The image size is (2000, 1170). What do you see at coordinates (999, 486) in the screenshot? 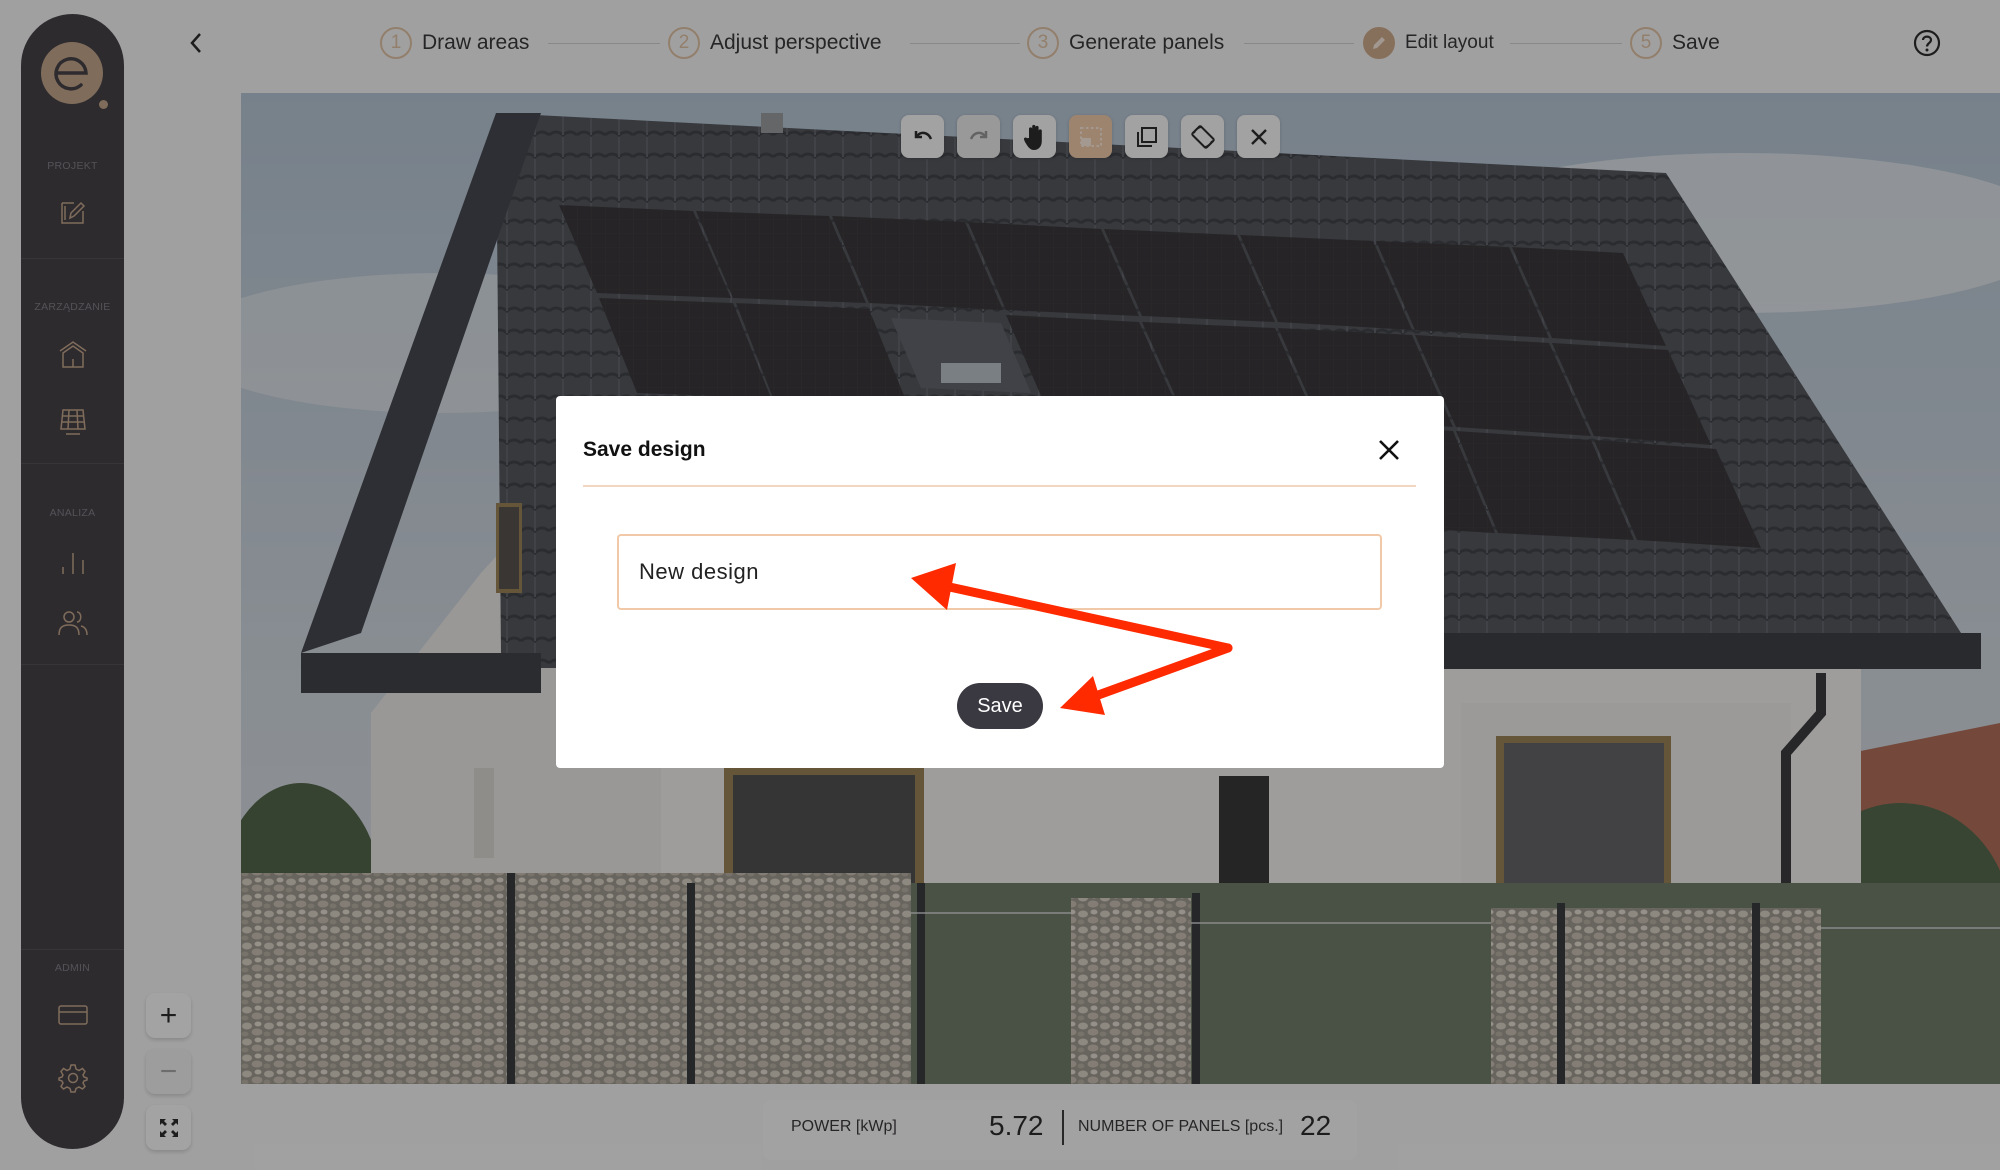
I see `dialog-divider` at bounding box center [999, 486].